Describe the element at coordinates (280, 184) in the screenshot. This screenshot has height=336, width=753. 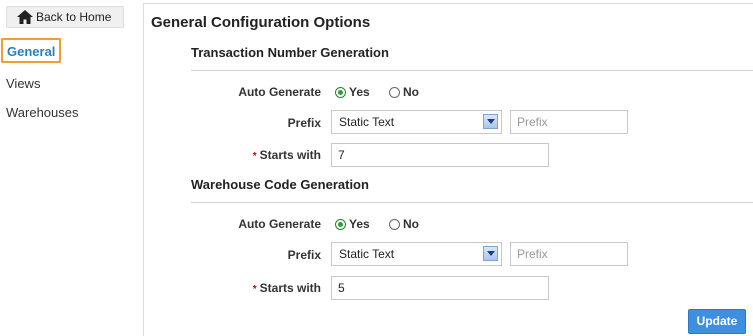
I see `section-title-warehouse: Warehouse Code Generation` at that location.